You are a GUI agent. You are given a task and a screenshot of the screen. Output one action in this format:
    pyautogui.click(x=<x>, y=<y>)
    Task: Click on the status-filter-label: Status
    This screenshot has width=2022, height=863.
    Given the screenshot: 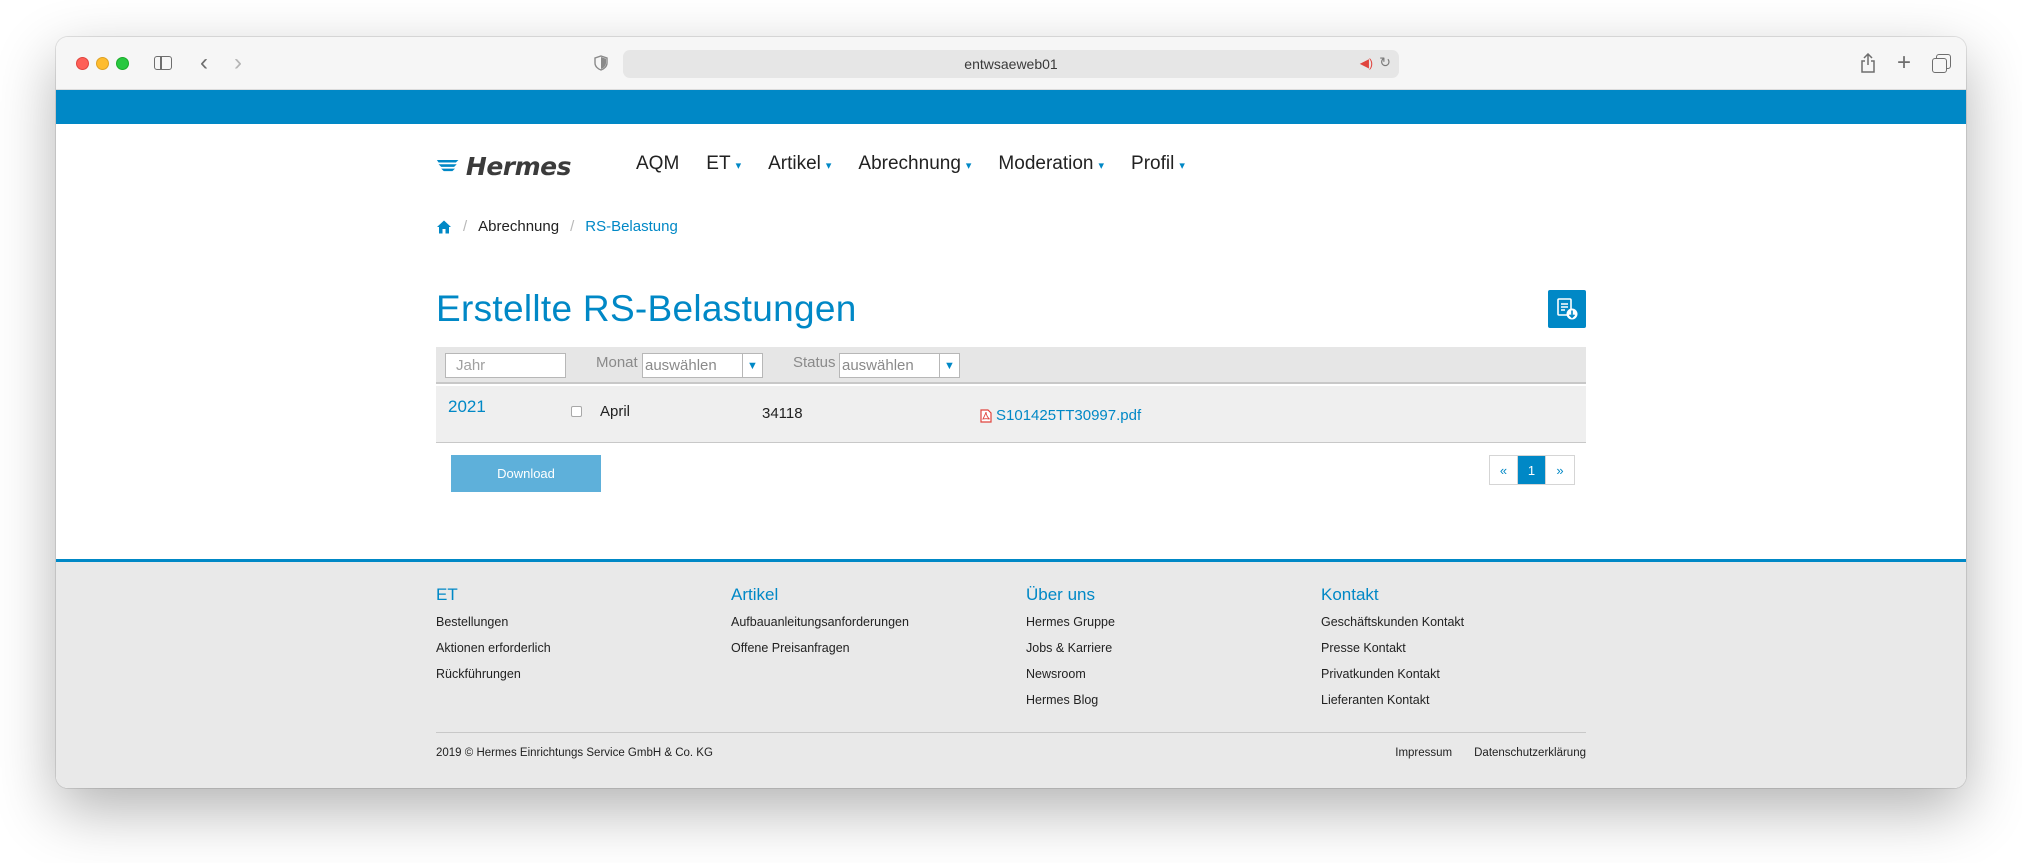 What is the action you would take?
    pyautogui.click(x=814, y=362)
    